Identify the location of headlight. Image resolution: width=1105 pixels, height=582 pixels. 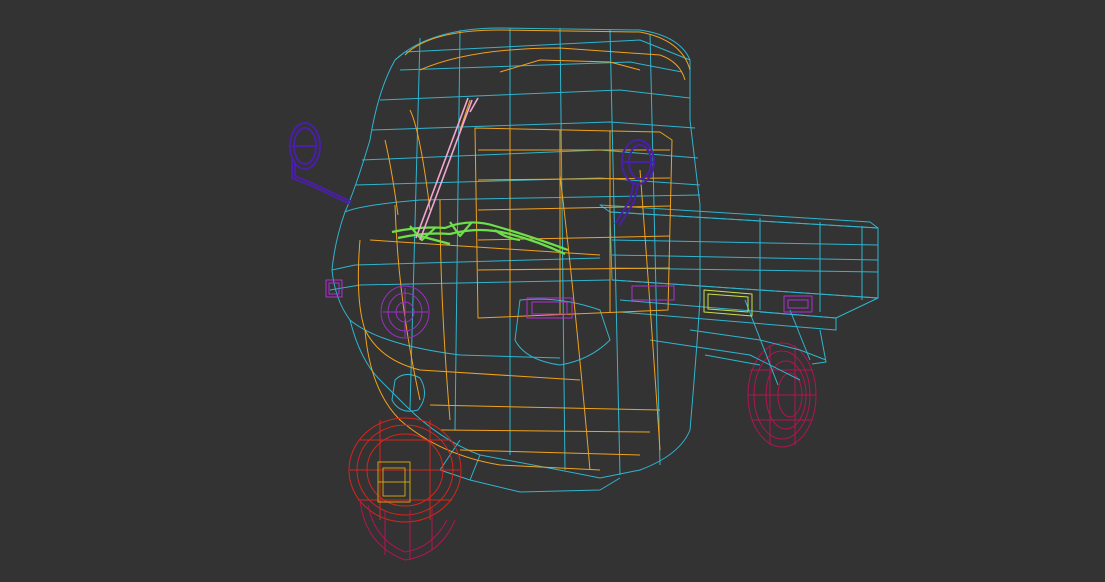
(405, 312).